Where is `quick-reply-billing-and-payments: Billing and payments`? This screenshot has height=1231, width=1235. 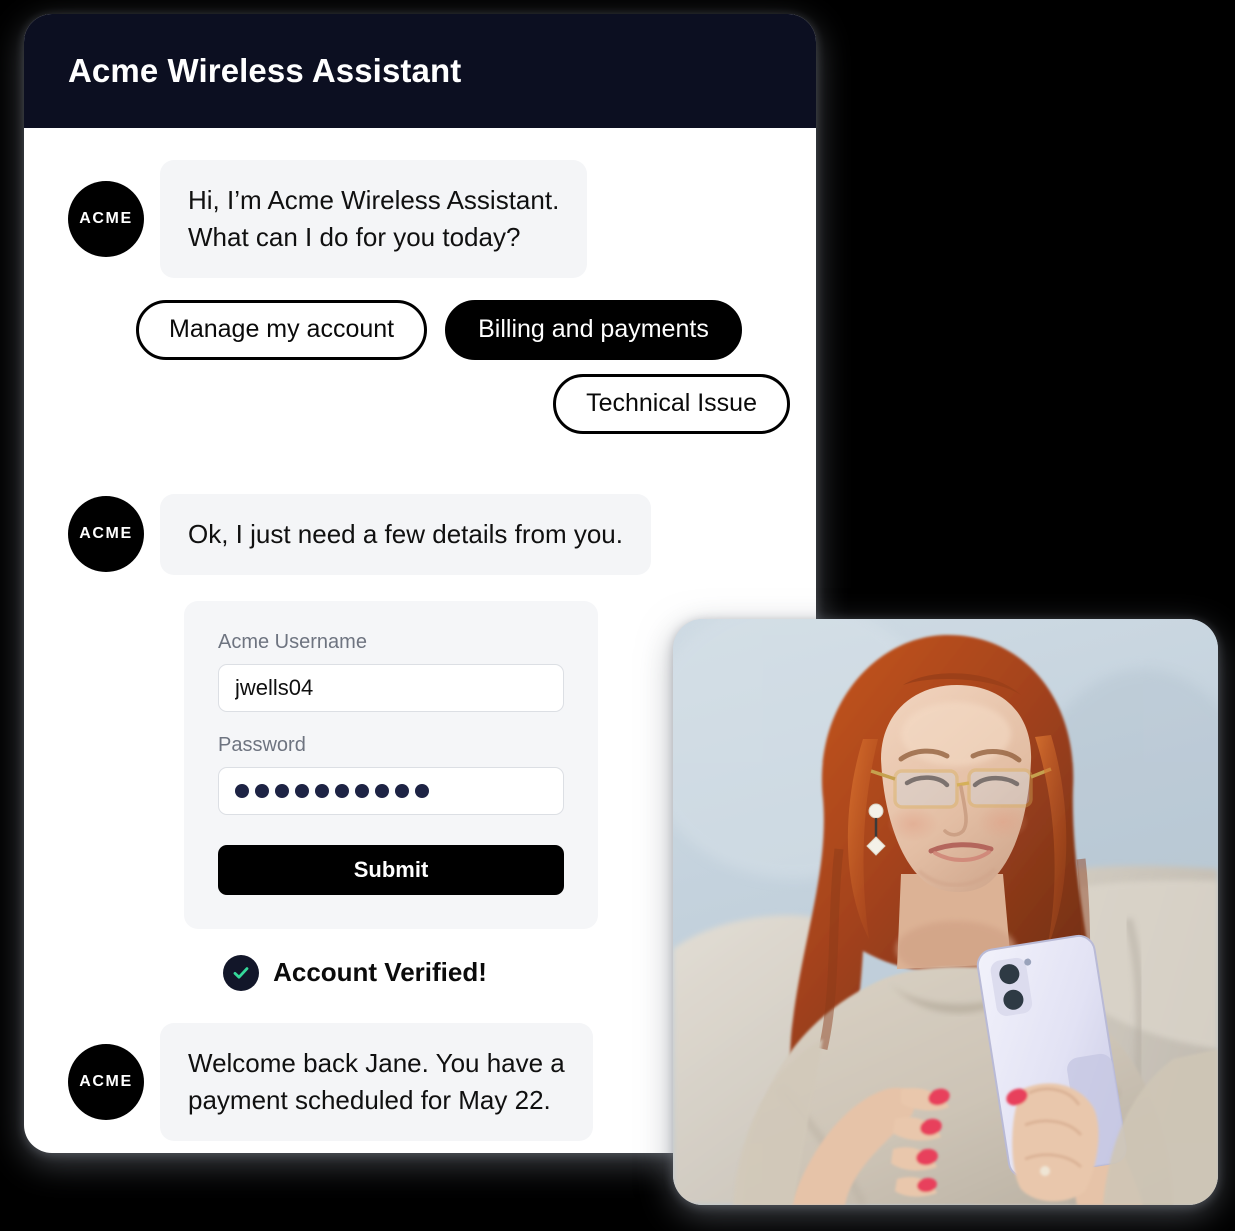
quick-reply-billing-and-payments: Billing and payments is located at coordinates (593, 329).